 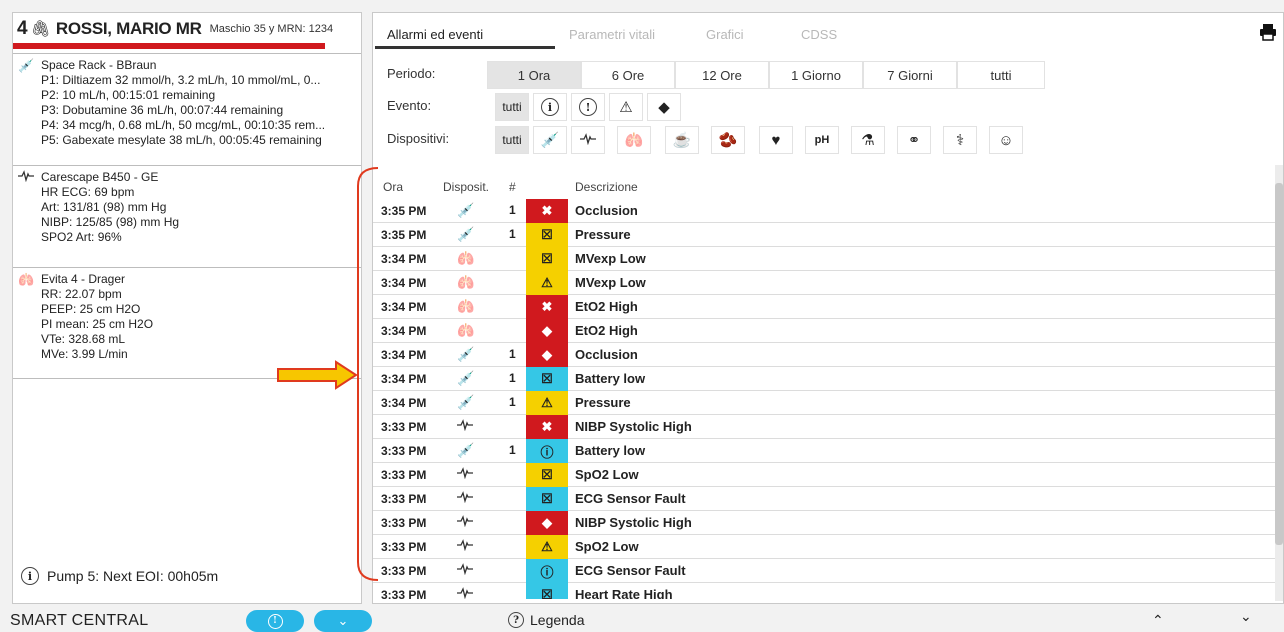 What do you see at coordinates (411, 73) in the screenshot?
I see `periodo-label: Periodo:` at bounding box center [411, 73].